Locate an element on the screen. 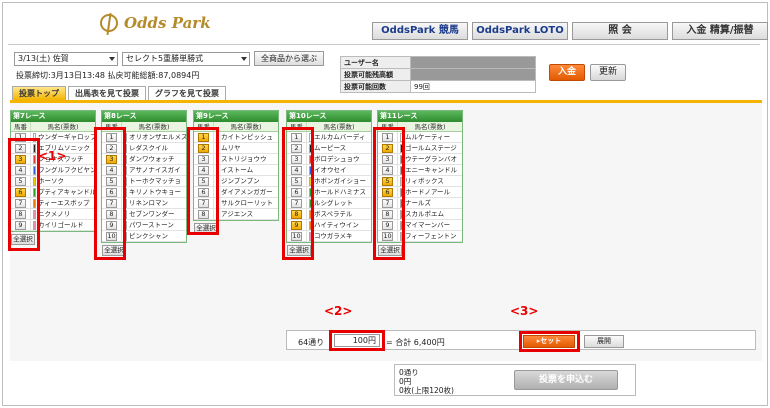  horse-name: ゴールムステージ is located at coordinates (431, 148).